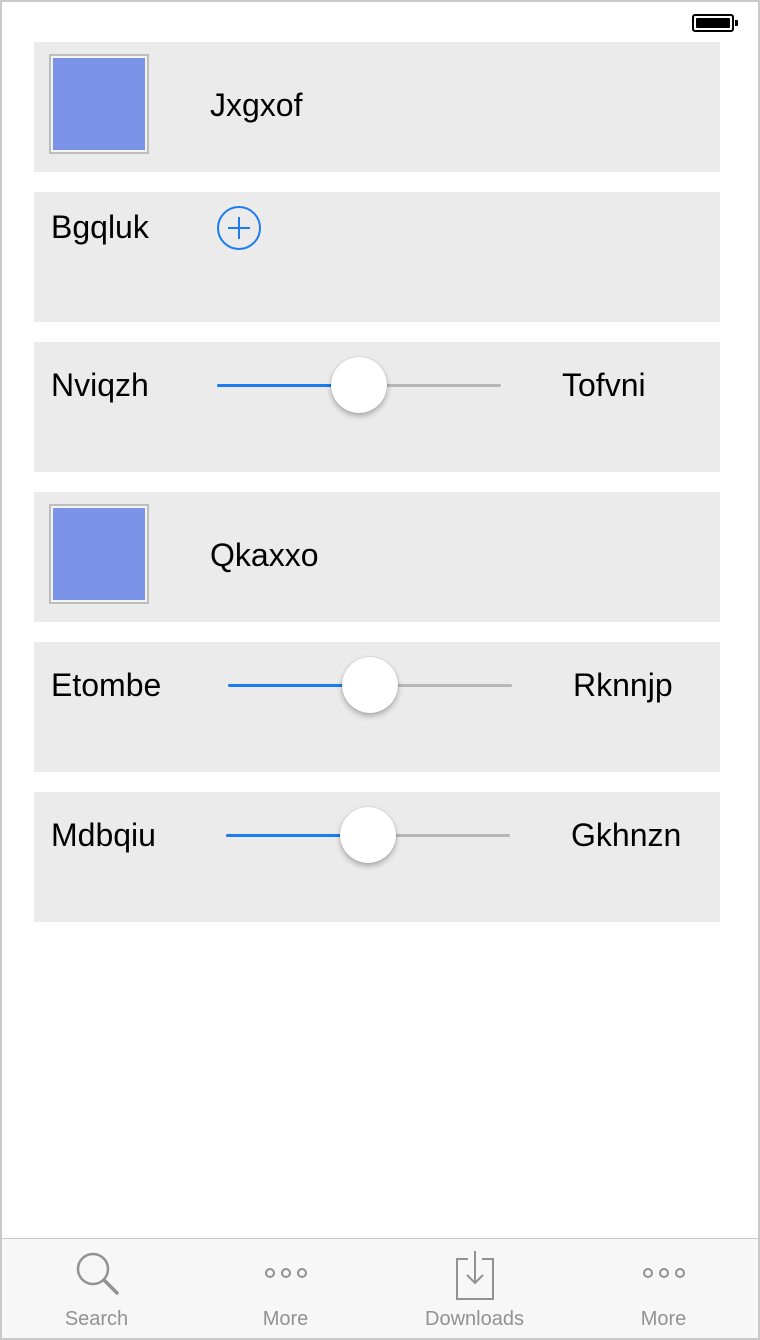 The height and width of the screenshot is (1340, 760). I want to click on tab-downloads: Downloads, so click(474, 1288).